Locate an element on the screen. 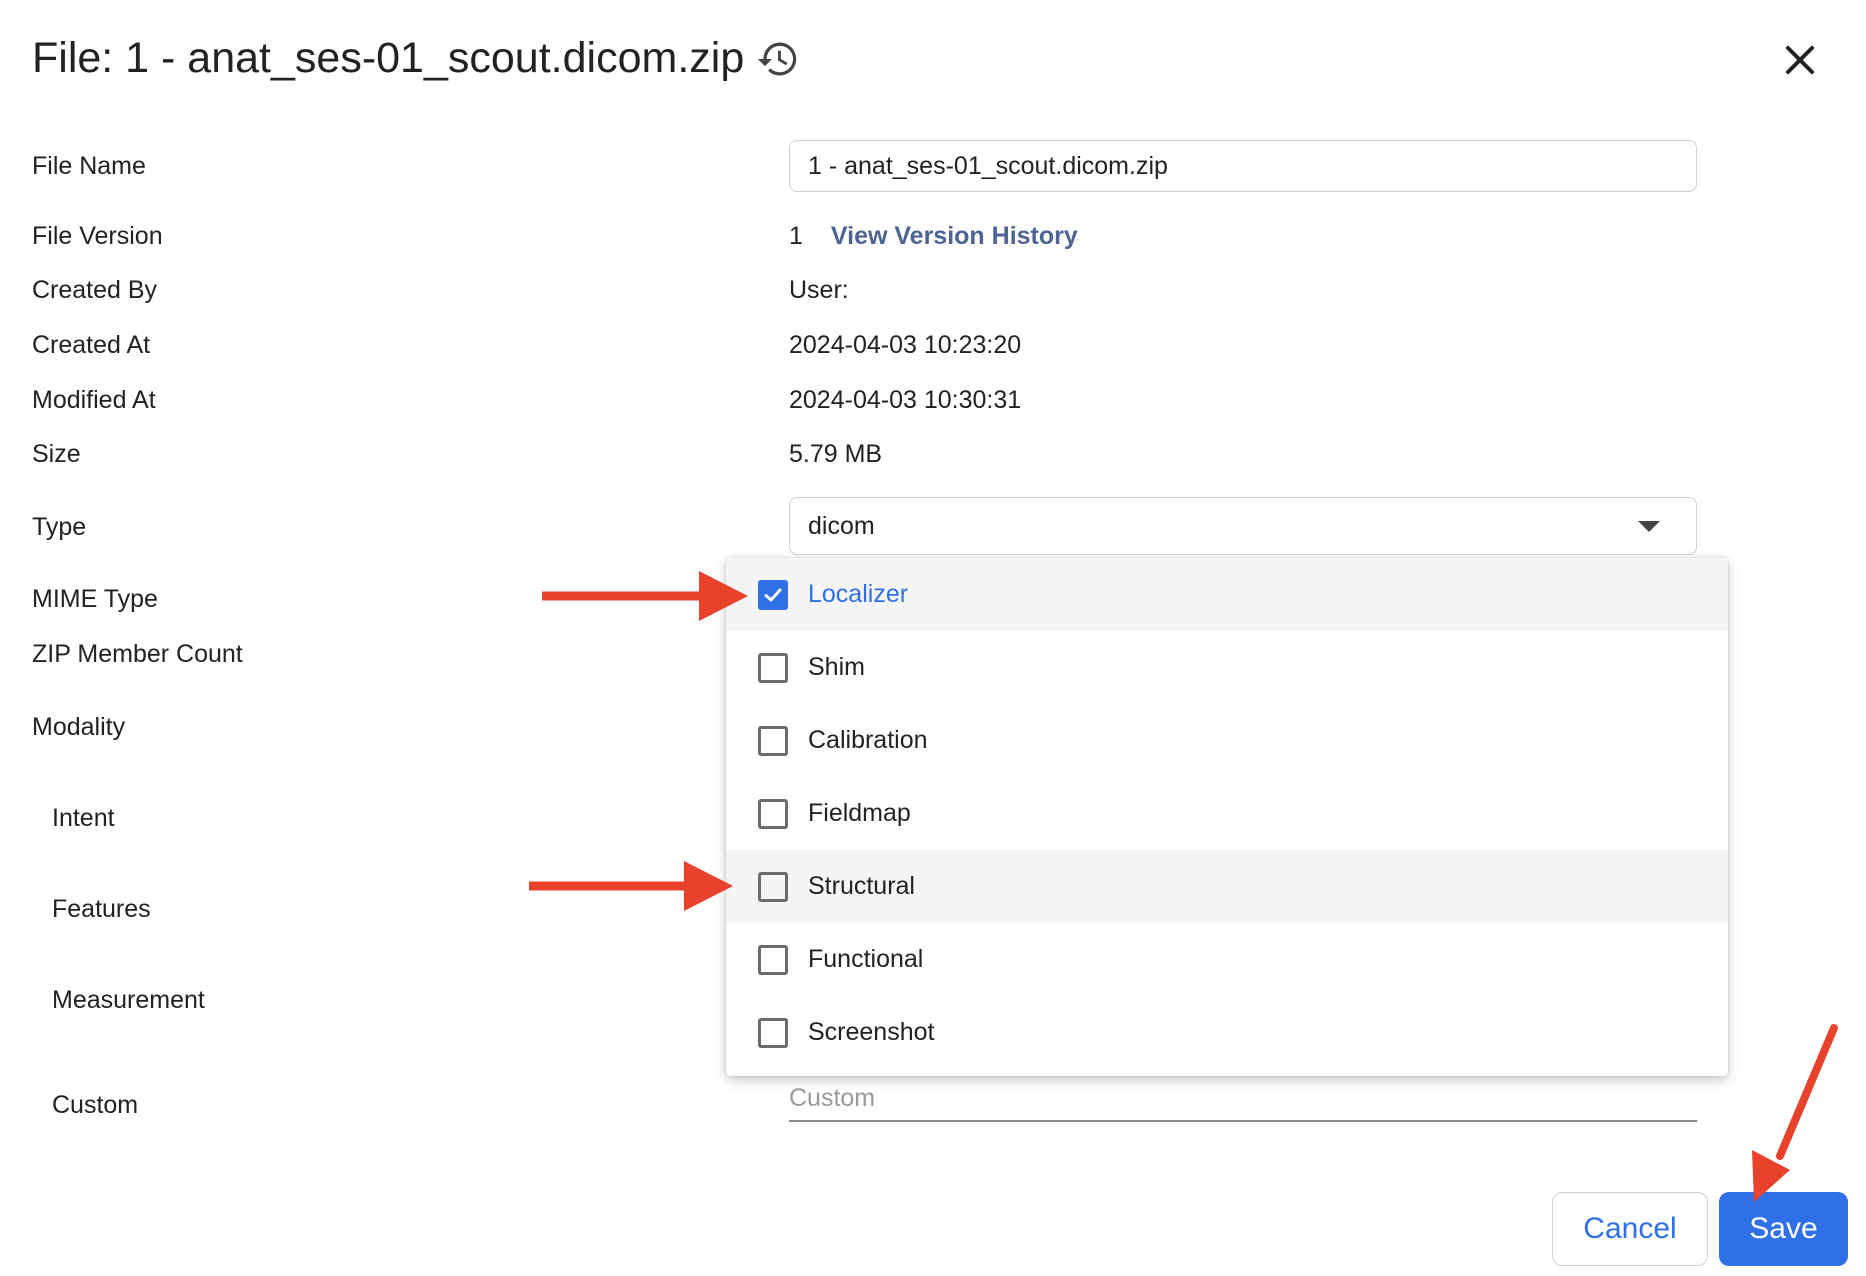 The image size is (1866, 1276). intent-option-label: Structural is located at coordinates (861, 886).